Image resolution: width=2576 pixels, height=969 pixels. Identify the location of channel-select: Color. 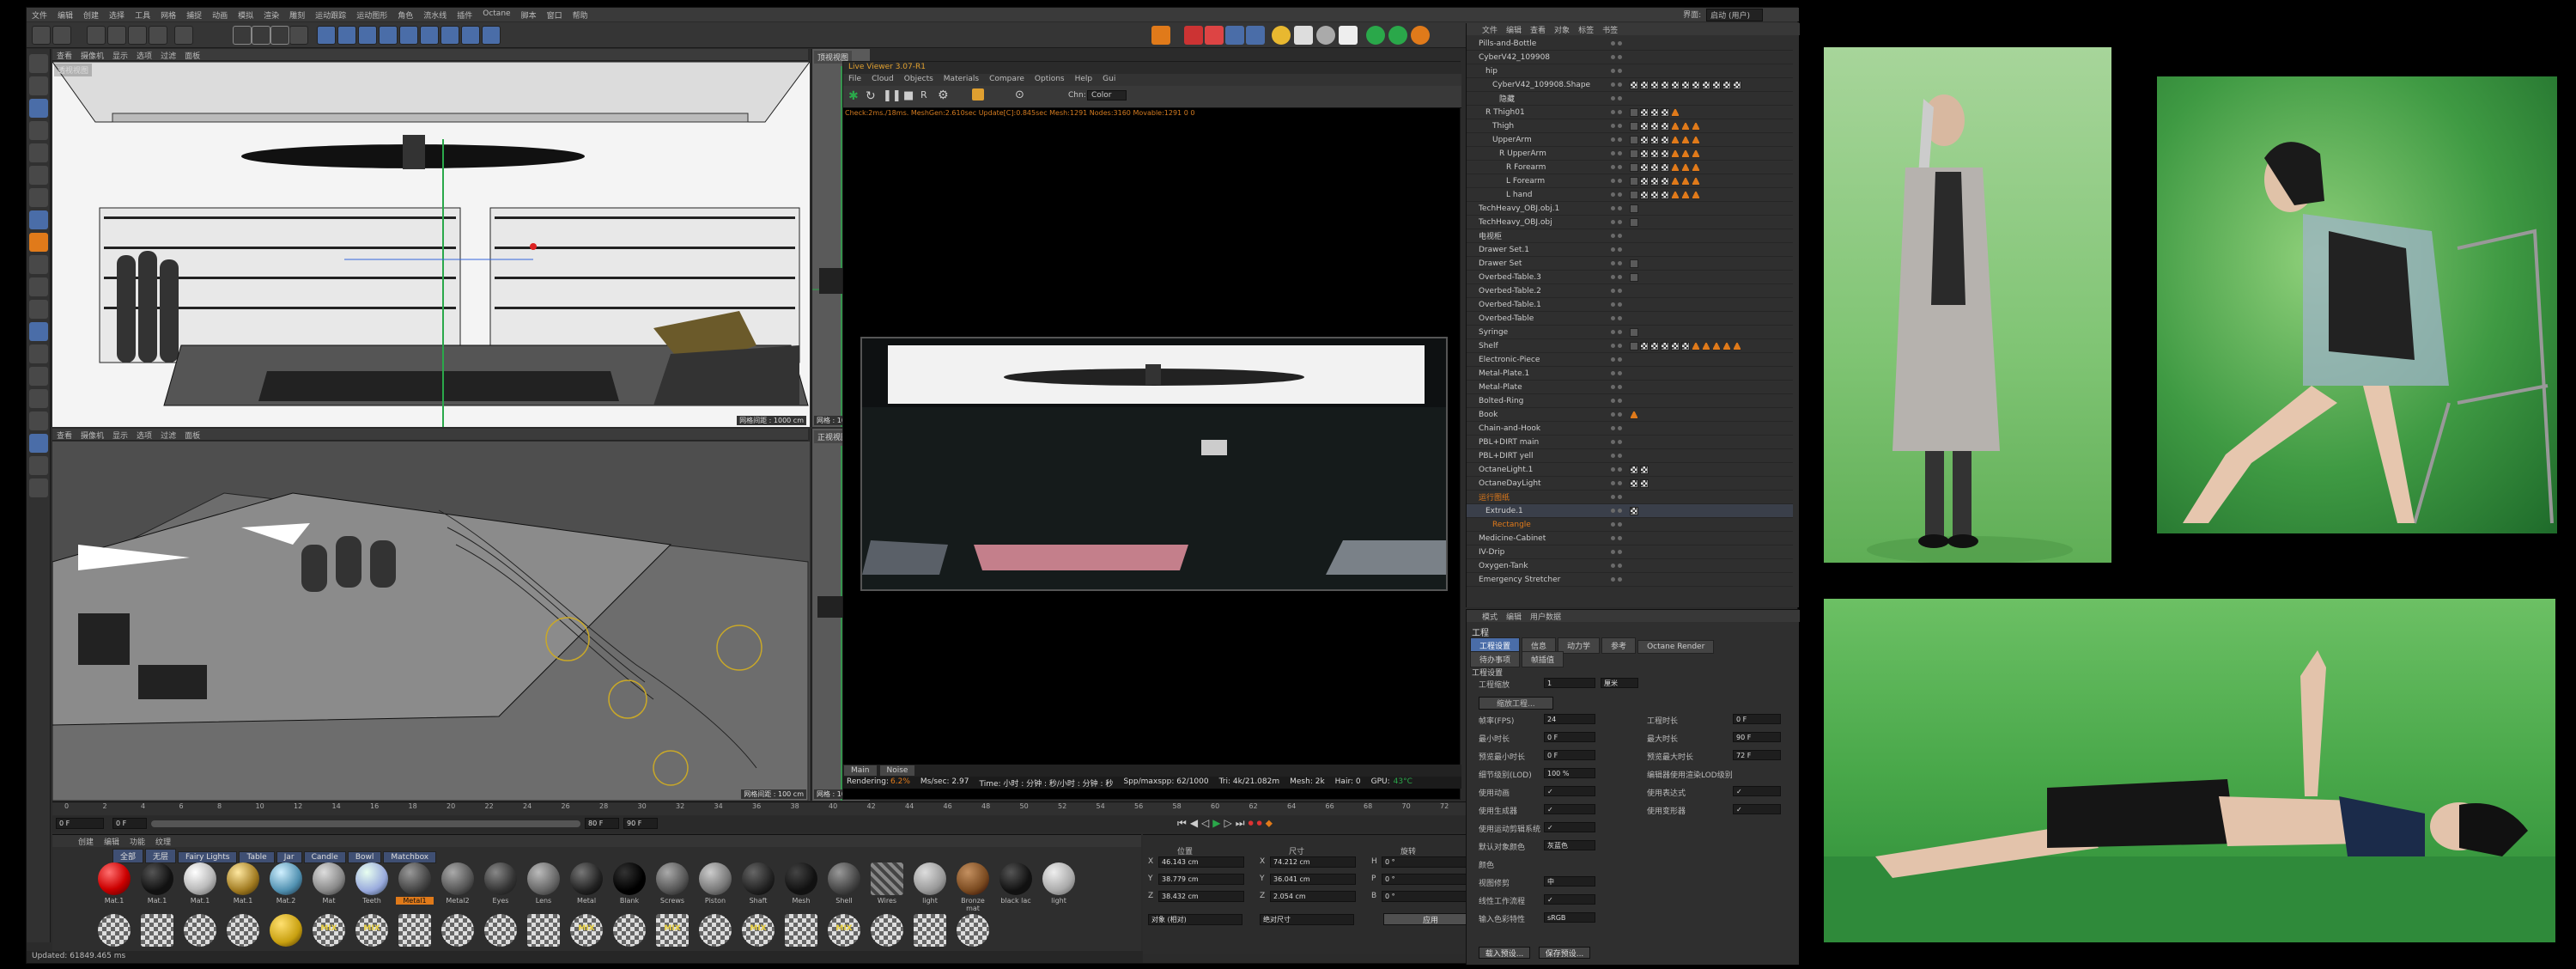
(1107, 95).